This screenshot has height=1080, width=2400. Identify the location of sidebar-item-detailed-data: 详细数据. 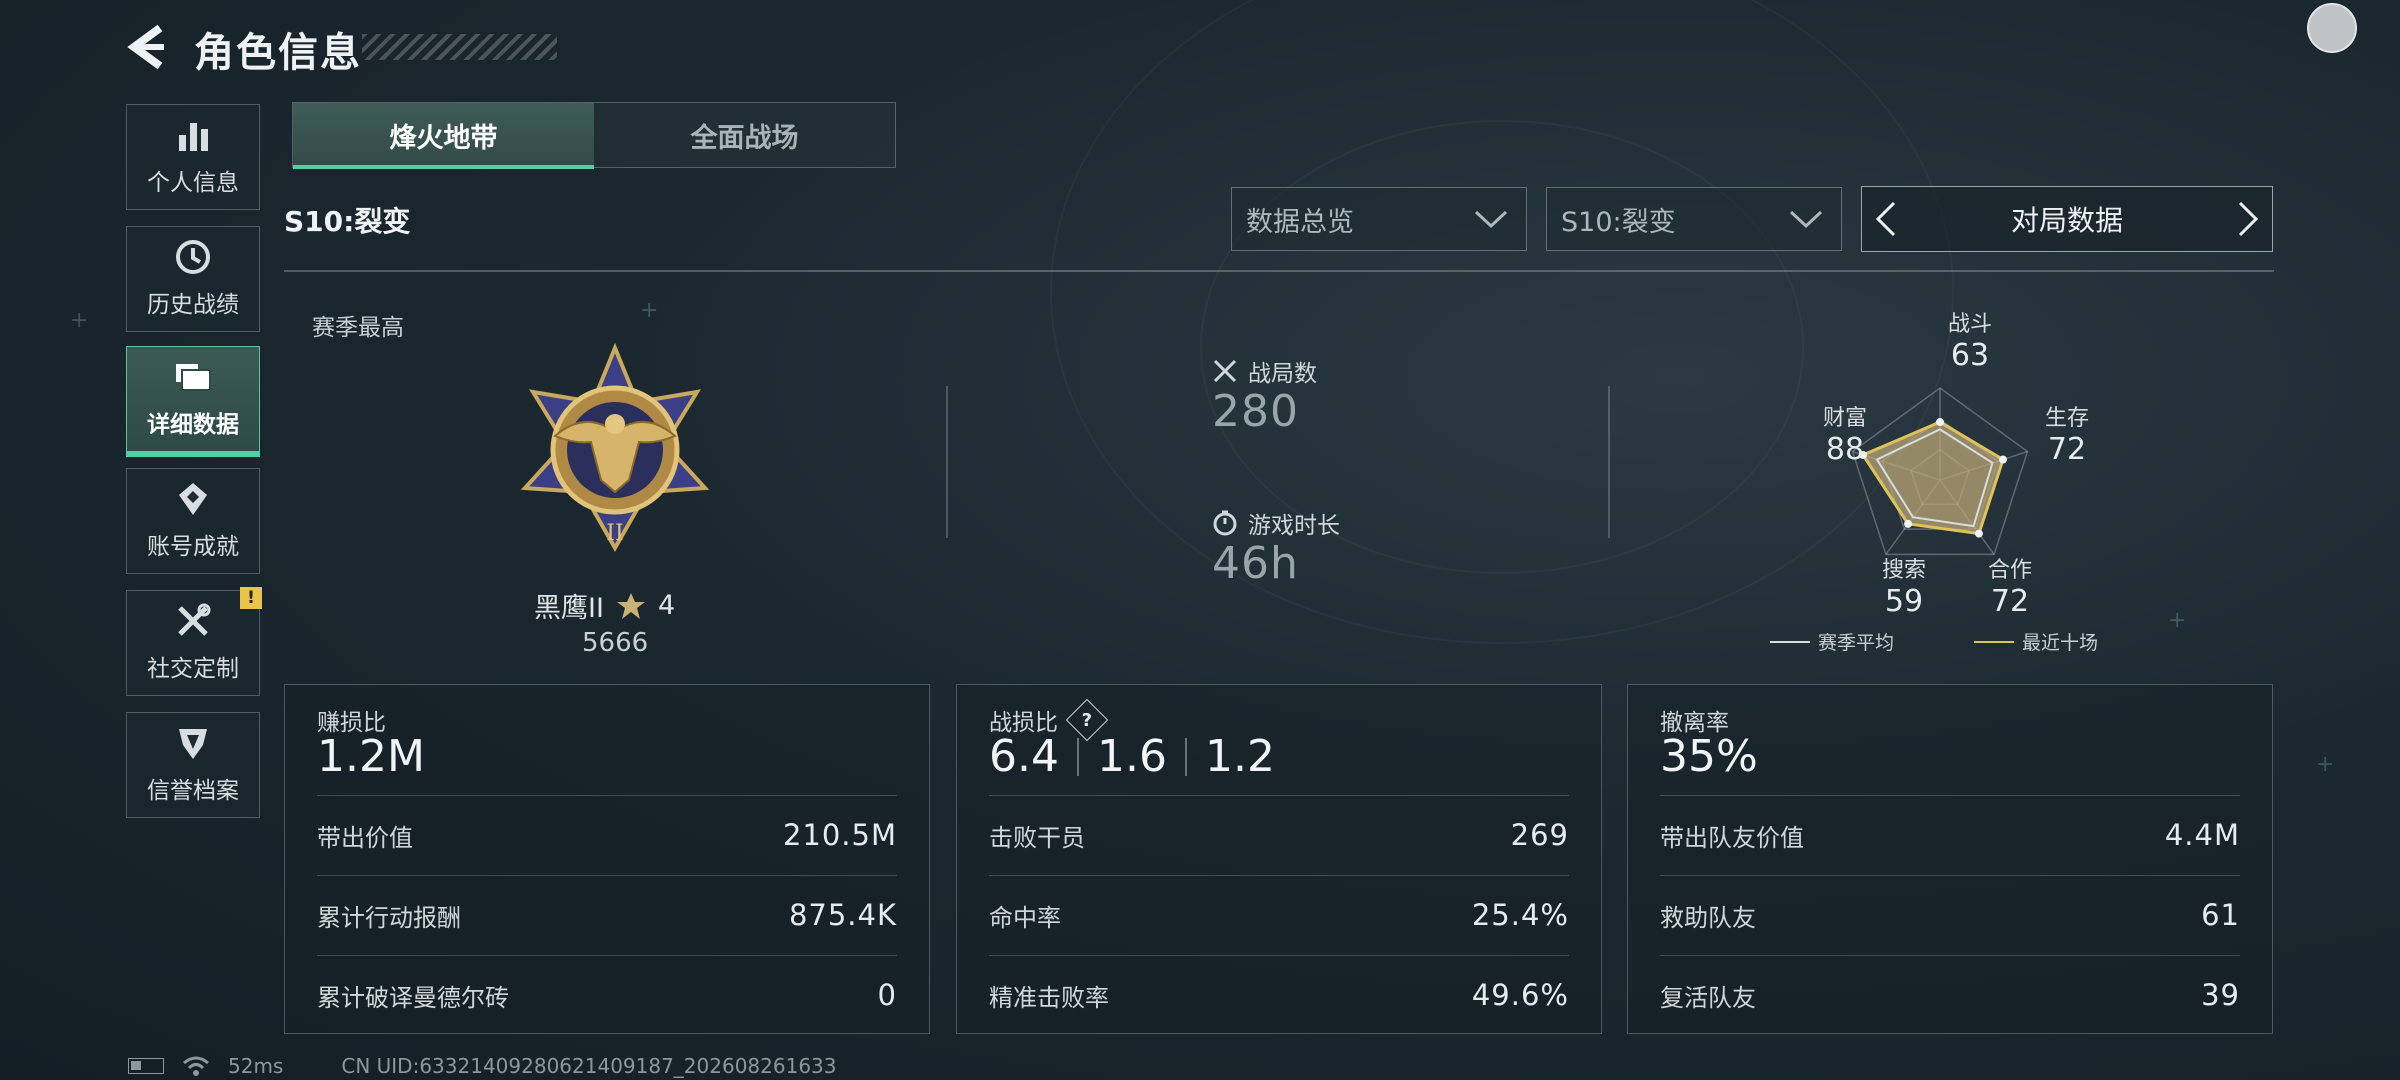
(193, 401).